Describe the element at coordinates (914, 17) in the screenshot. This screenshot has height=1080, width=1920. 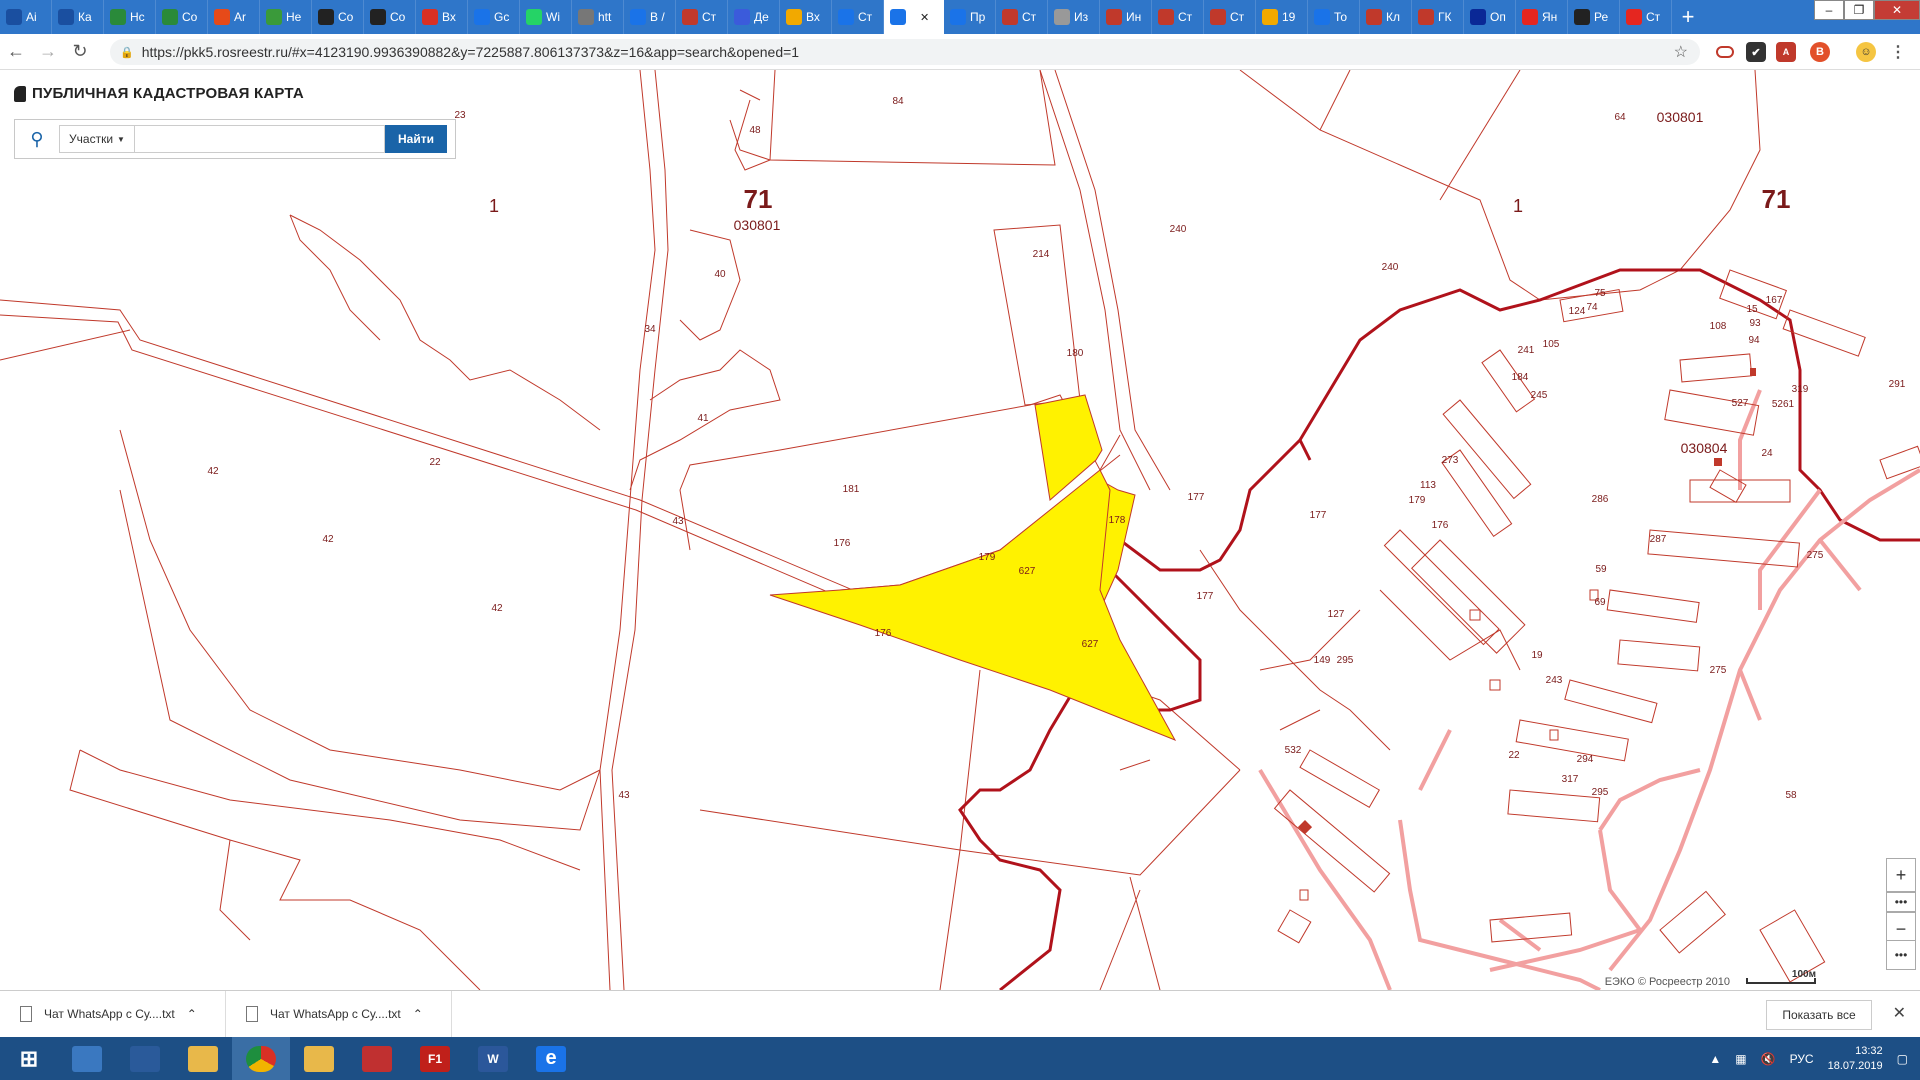
I see `browser-tab: ✕` at that location.